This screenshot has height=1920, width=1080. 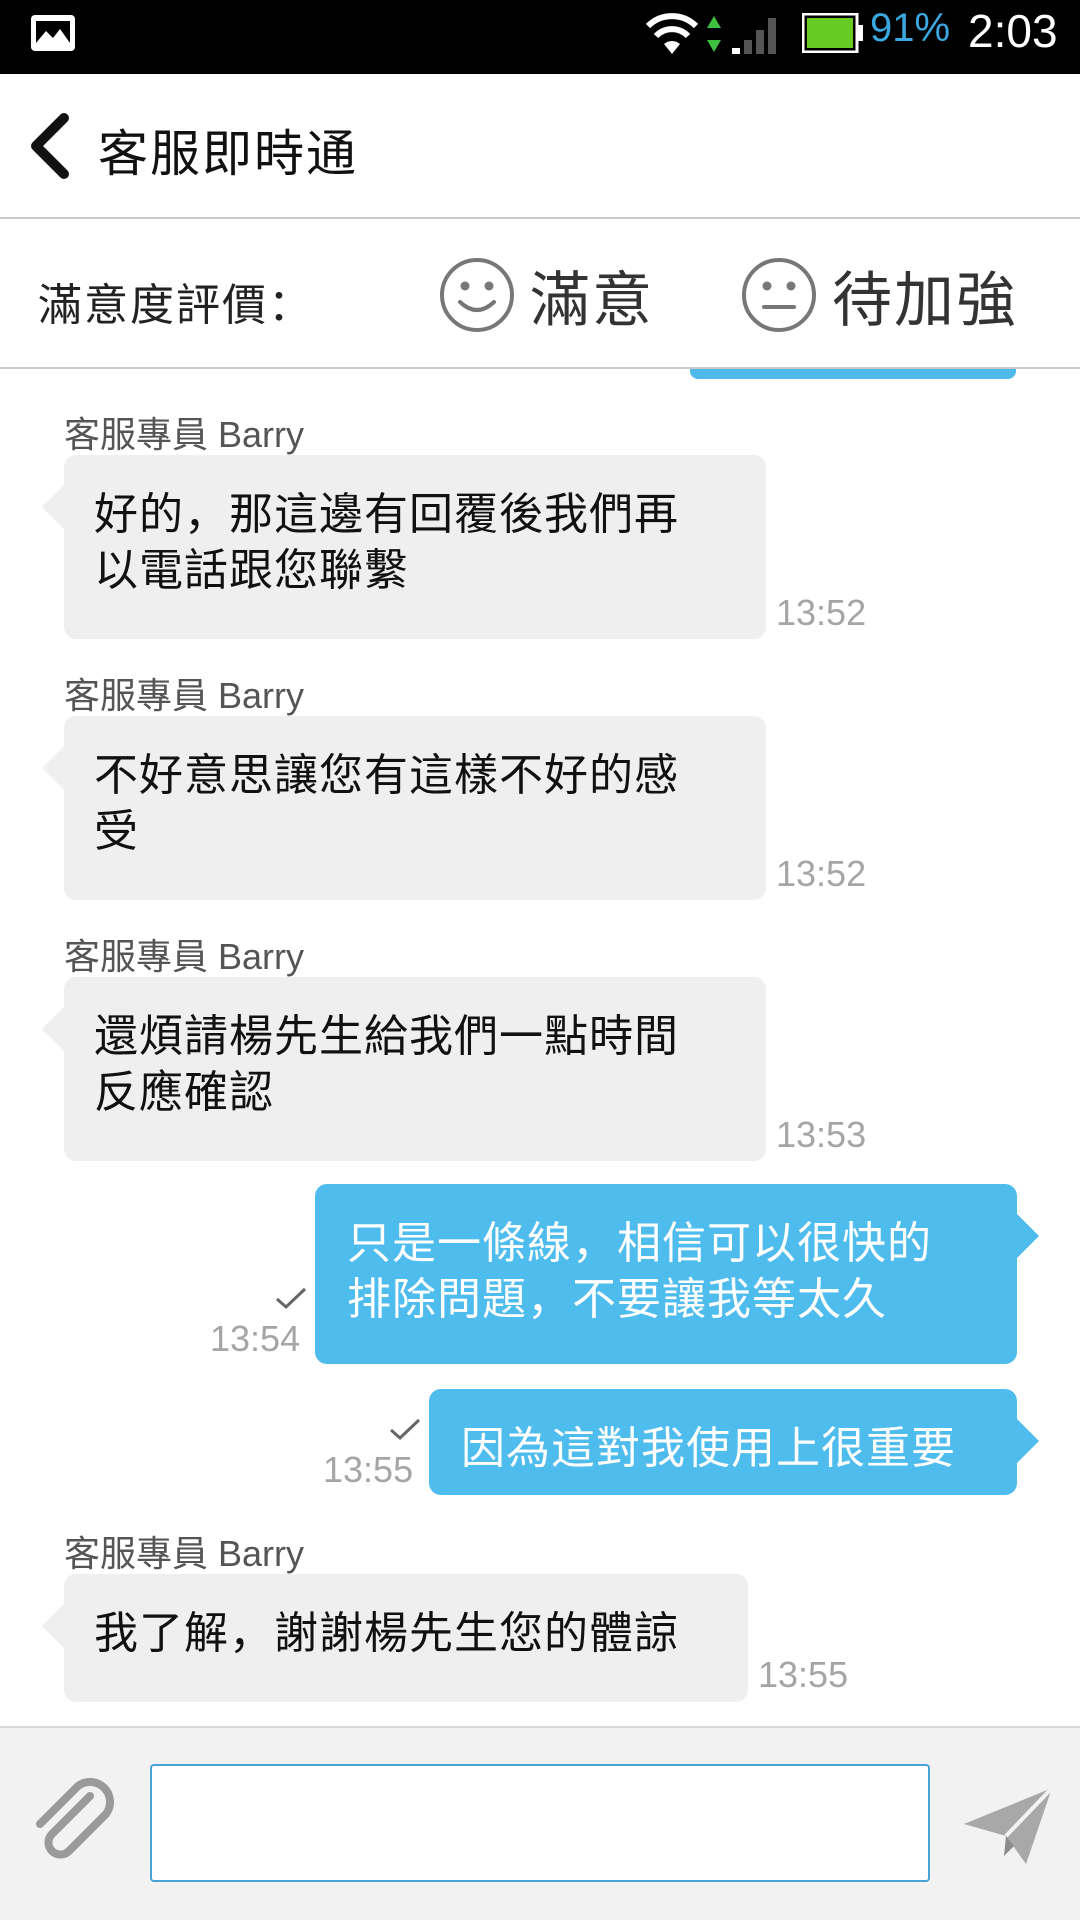 What do you see at coordinates (714, 34) in the screenshot?
I see `data-arrows-icon` at bounding box center [714, 34].